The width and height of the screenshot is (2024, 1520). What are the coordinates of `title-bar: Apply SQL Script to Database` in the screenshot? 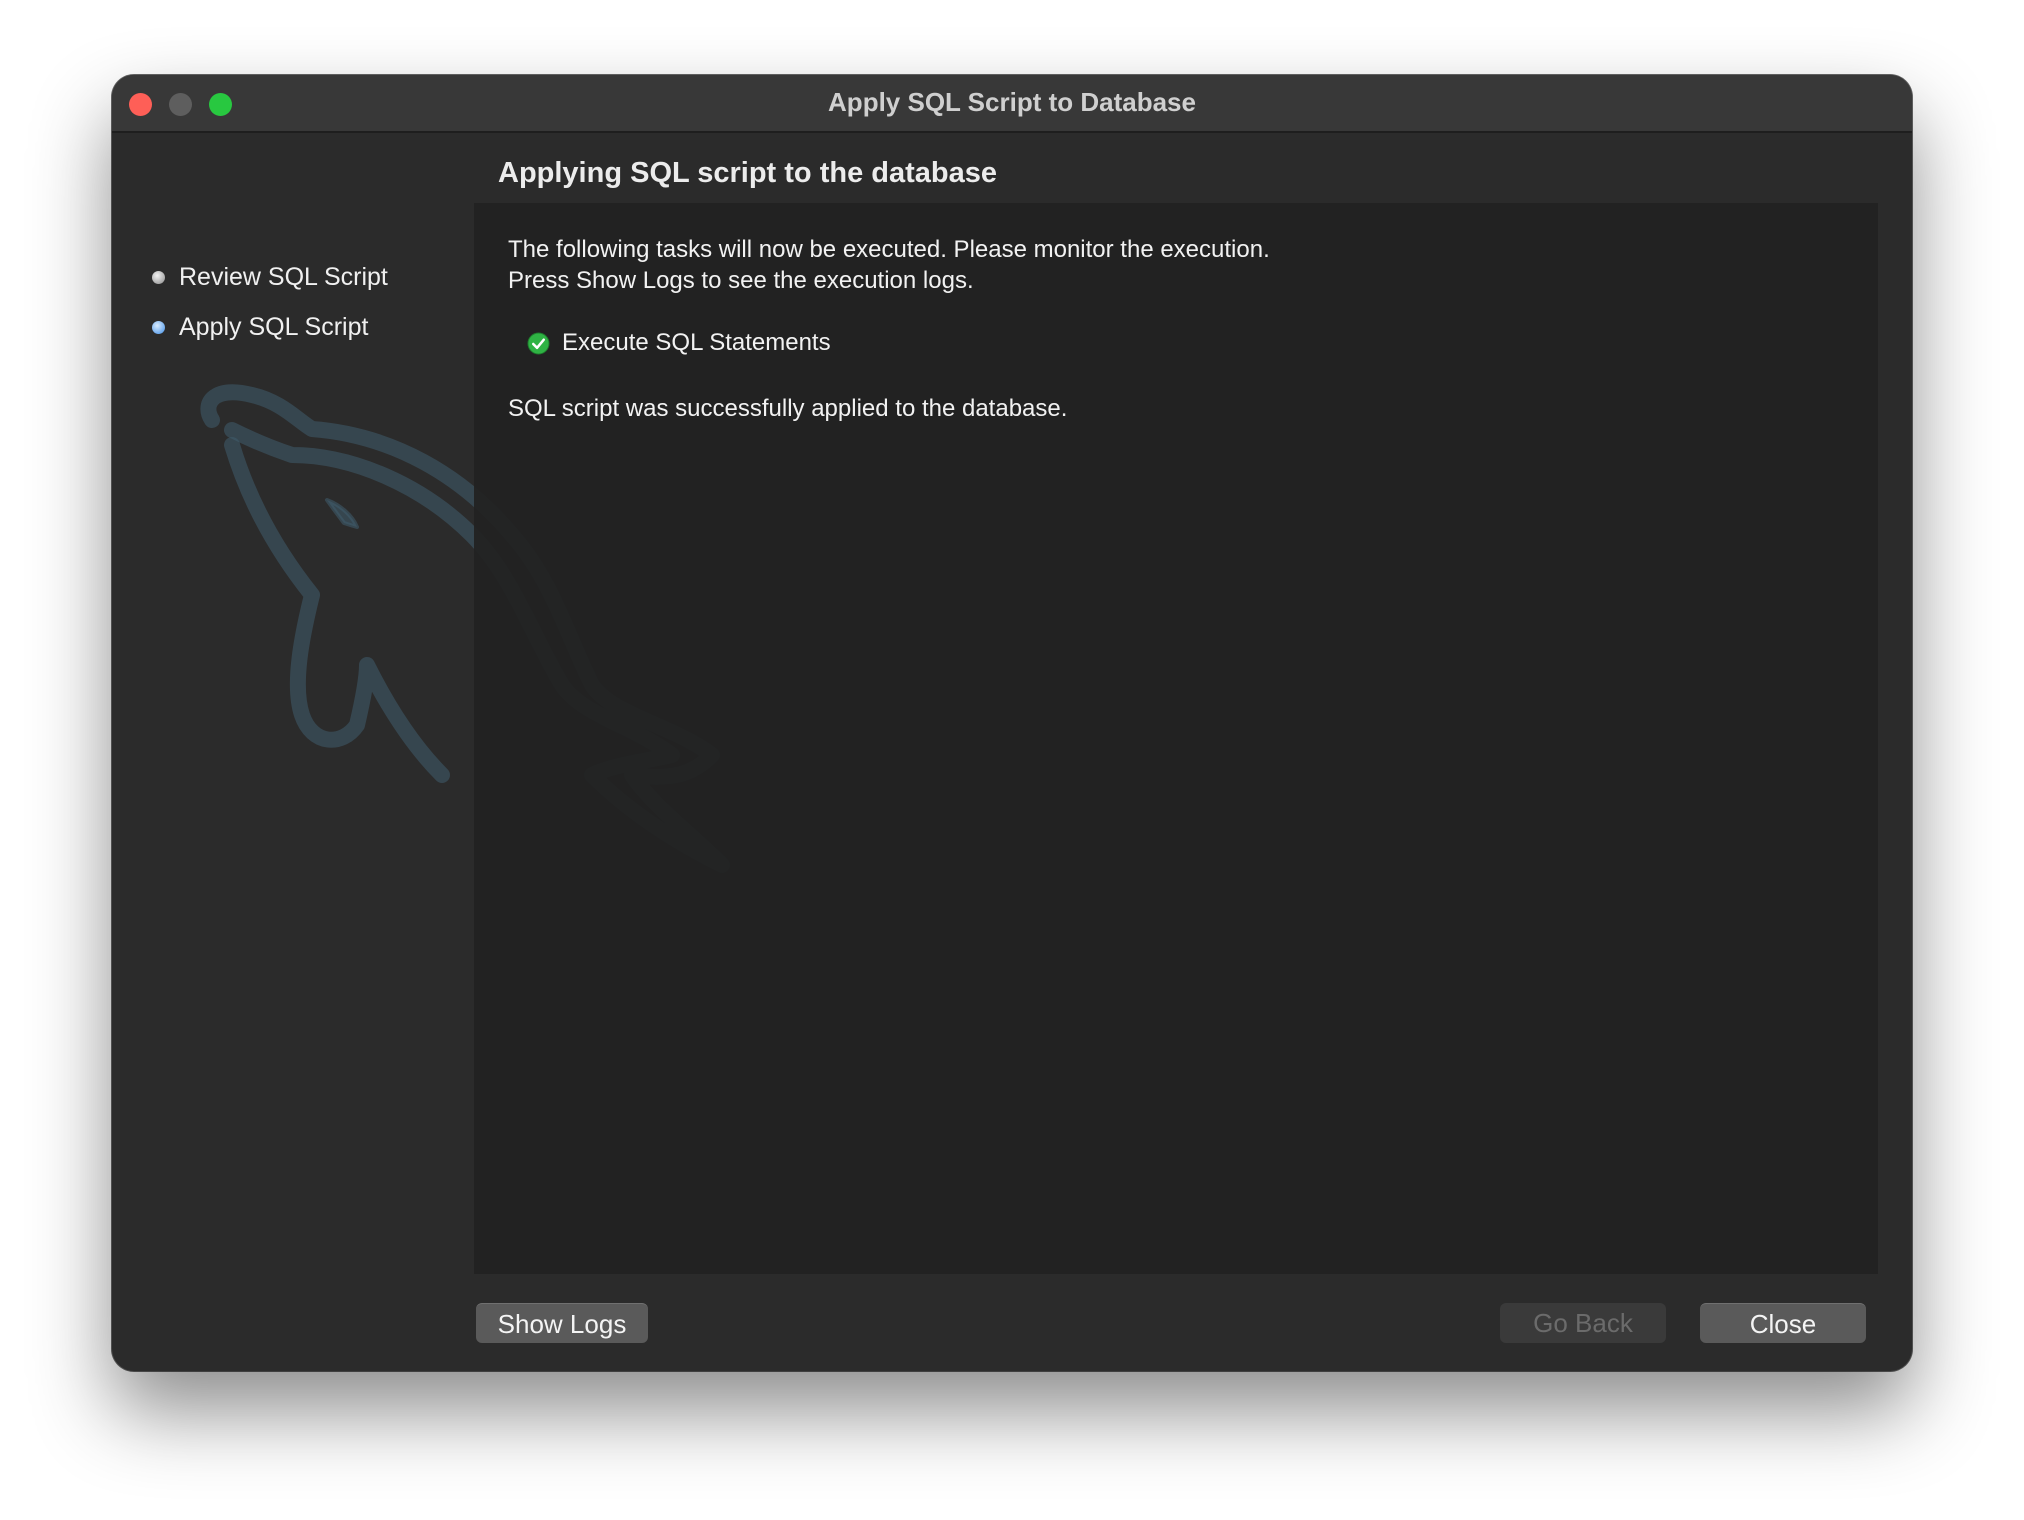 It's located at (1012, 104).